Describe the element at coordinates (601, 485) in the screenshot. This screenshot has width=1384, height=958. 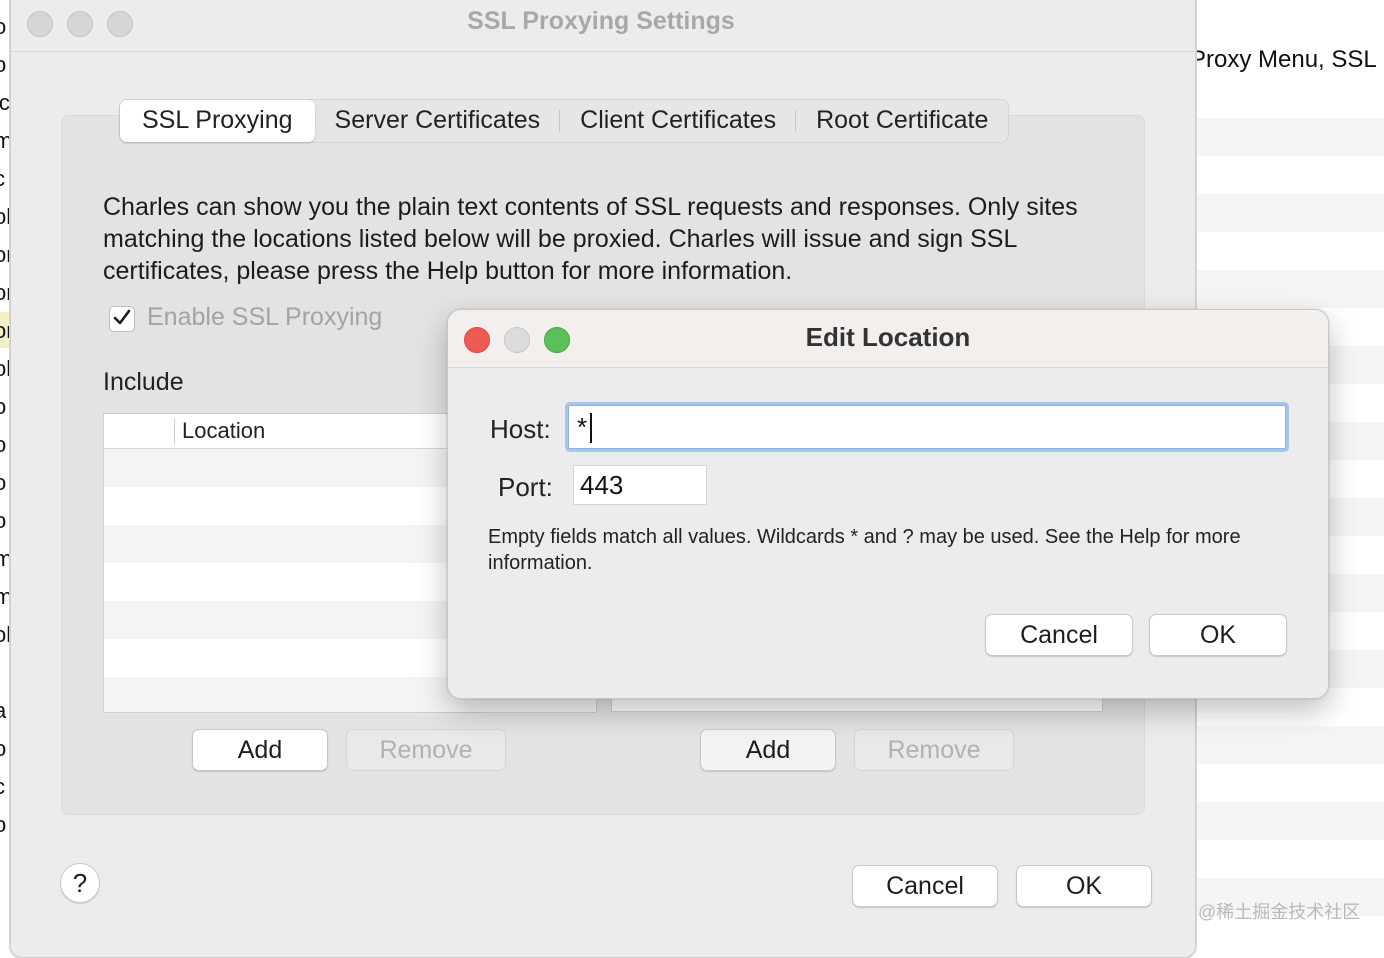
I see `port-input-value: 443` at that location.